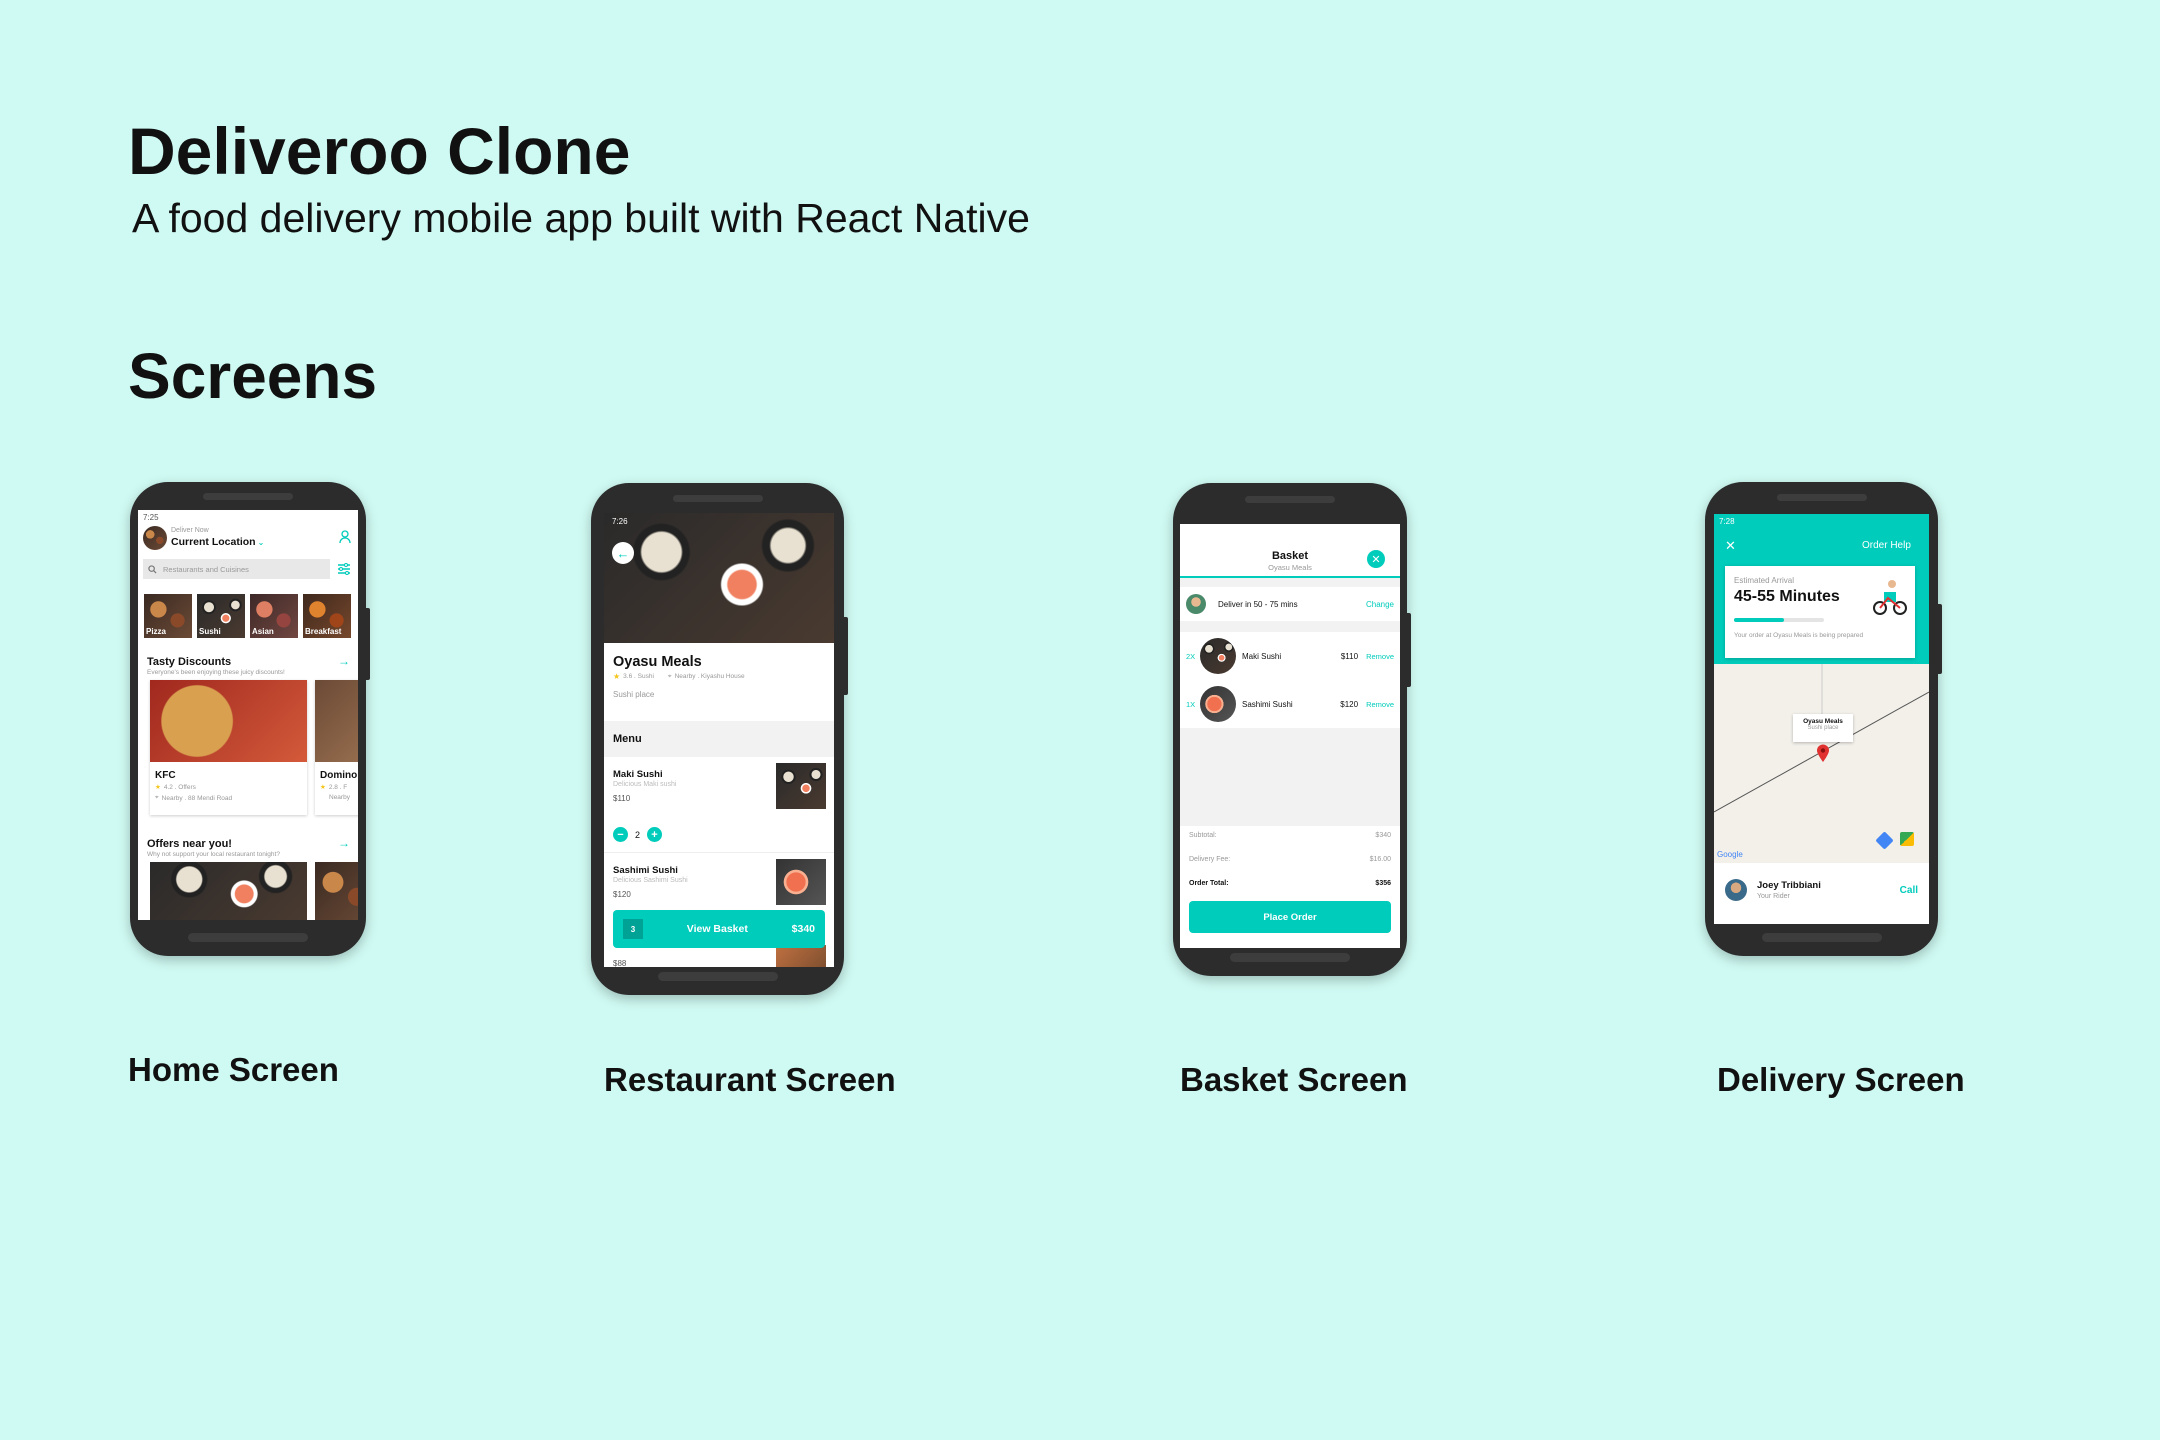  What do you see at coordinates (1773, 896) in the screenshot?
I see `rider-role: Your Rider` at bounding box center [1773, 896].